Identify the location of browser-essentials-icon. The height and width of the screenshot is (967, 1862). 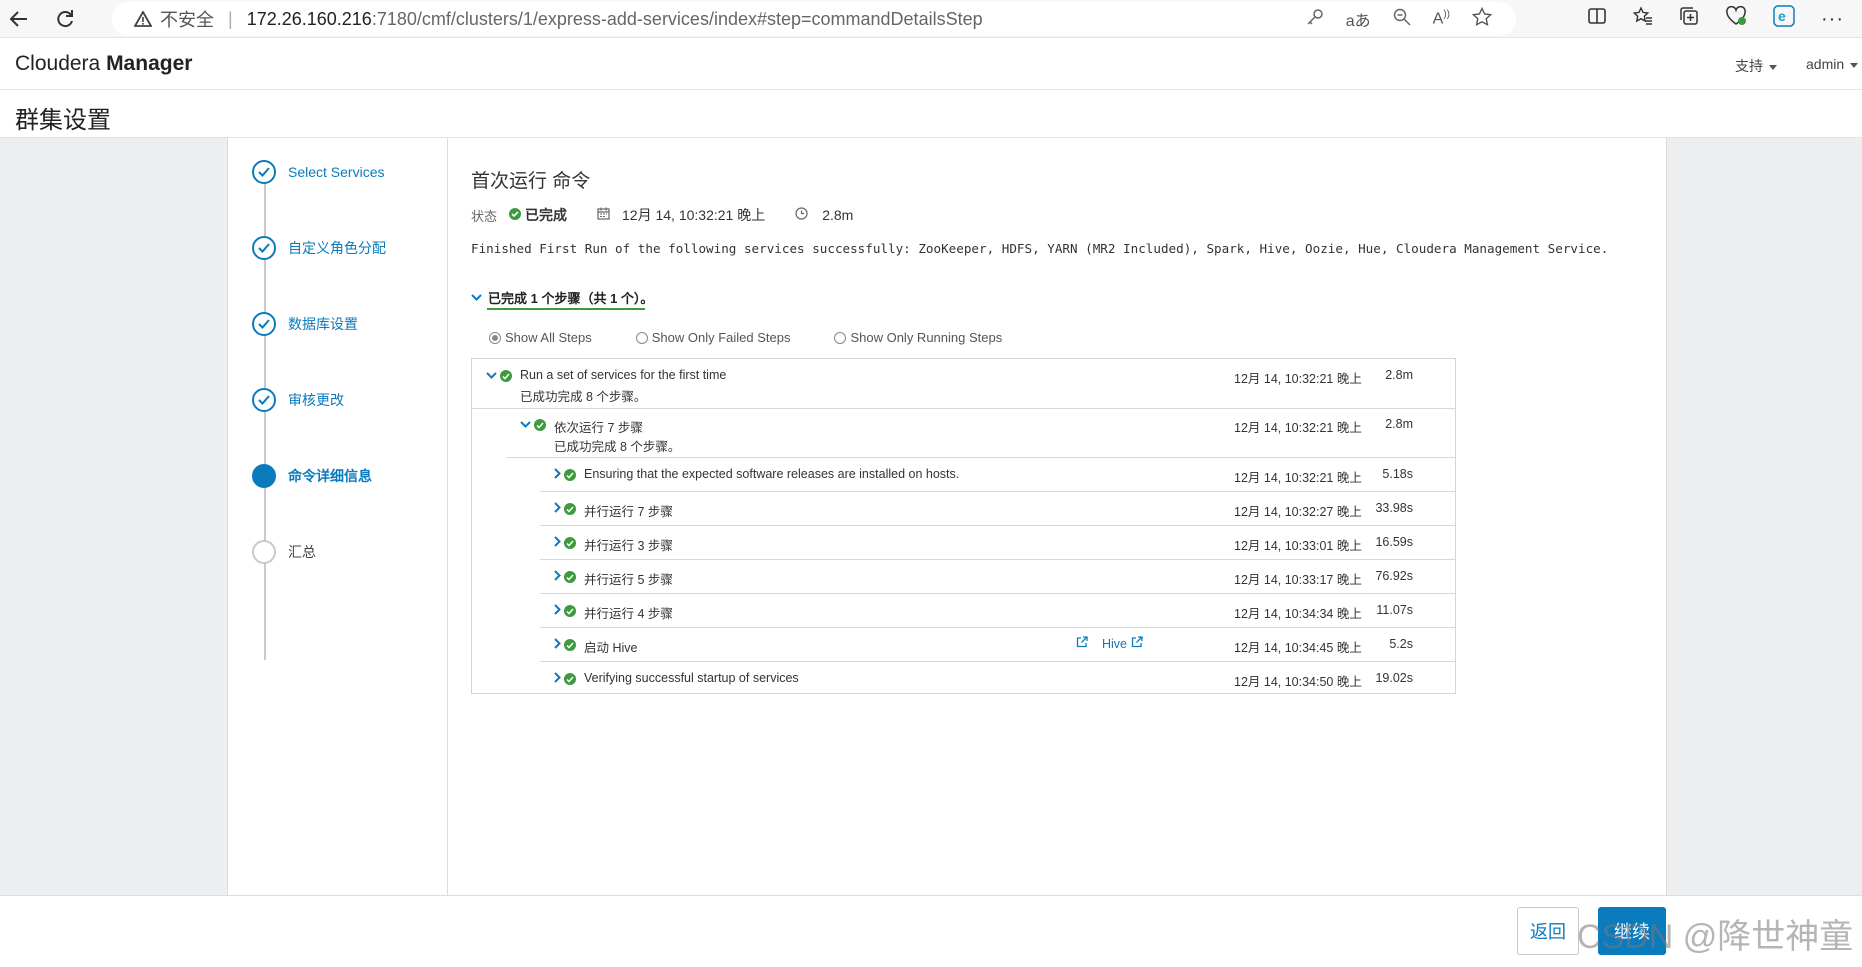
(1736, 18).